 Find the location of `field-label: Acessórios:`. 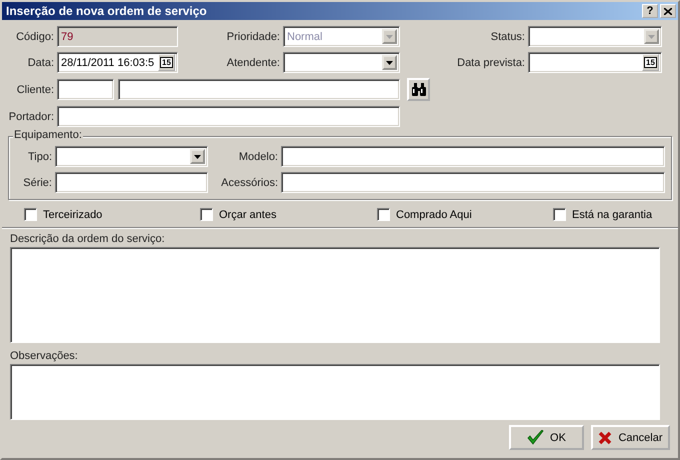

field-label: Acessórios: is located at coordinates (249, 182).